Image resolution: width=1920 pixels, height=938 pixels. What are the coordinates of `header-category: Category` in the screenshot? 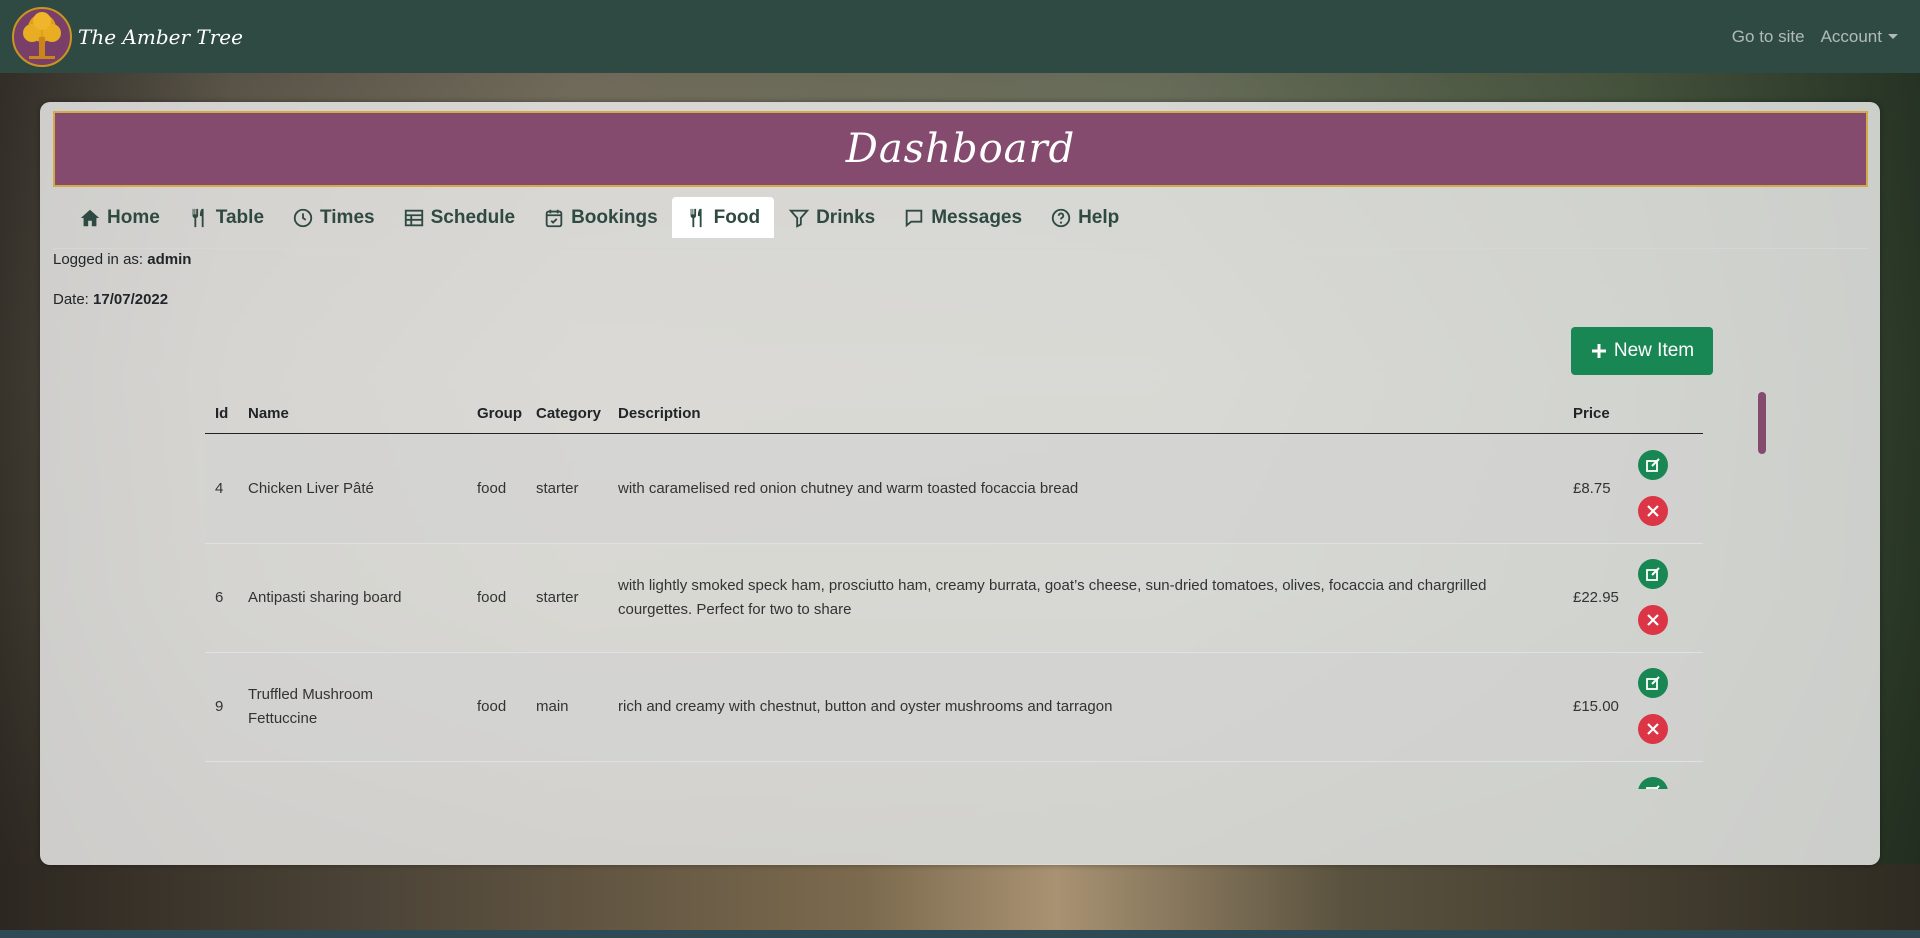 It's located at (569, 413).